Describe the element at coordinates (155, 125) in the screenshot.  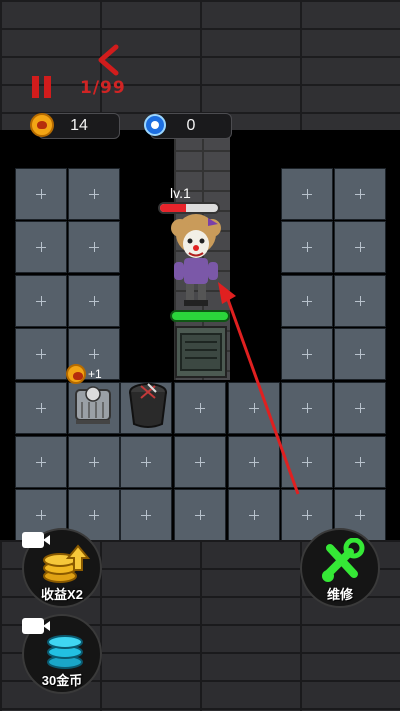
I see `gem-icon` at that location.